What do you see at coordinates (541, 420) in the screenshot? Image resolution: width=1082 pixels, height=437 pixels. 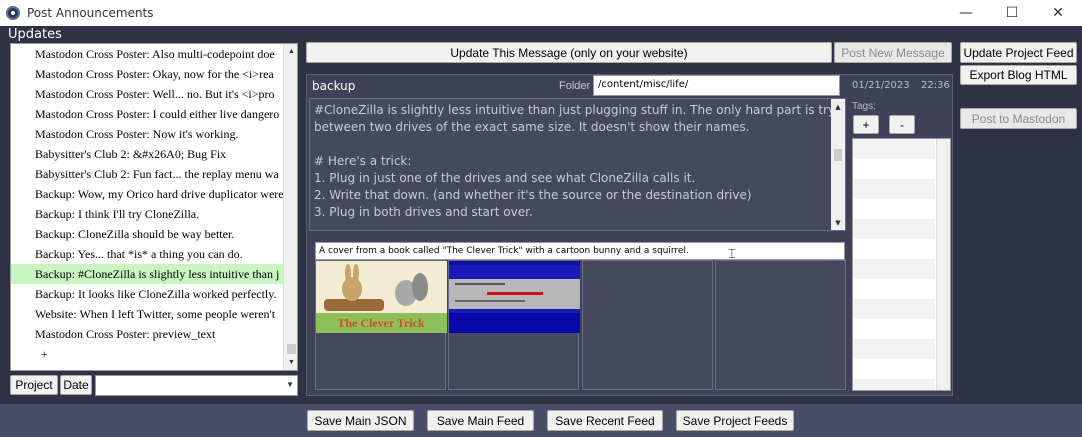 I see `bottom-bar` at bounding box center [541, 420].